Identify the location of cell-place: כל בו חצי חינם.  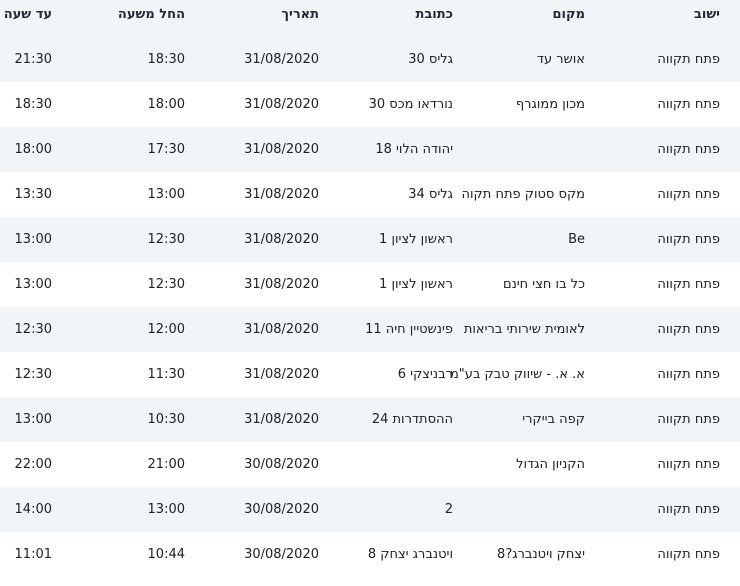
(543, 284).